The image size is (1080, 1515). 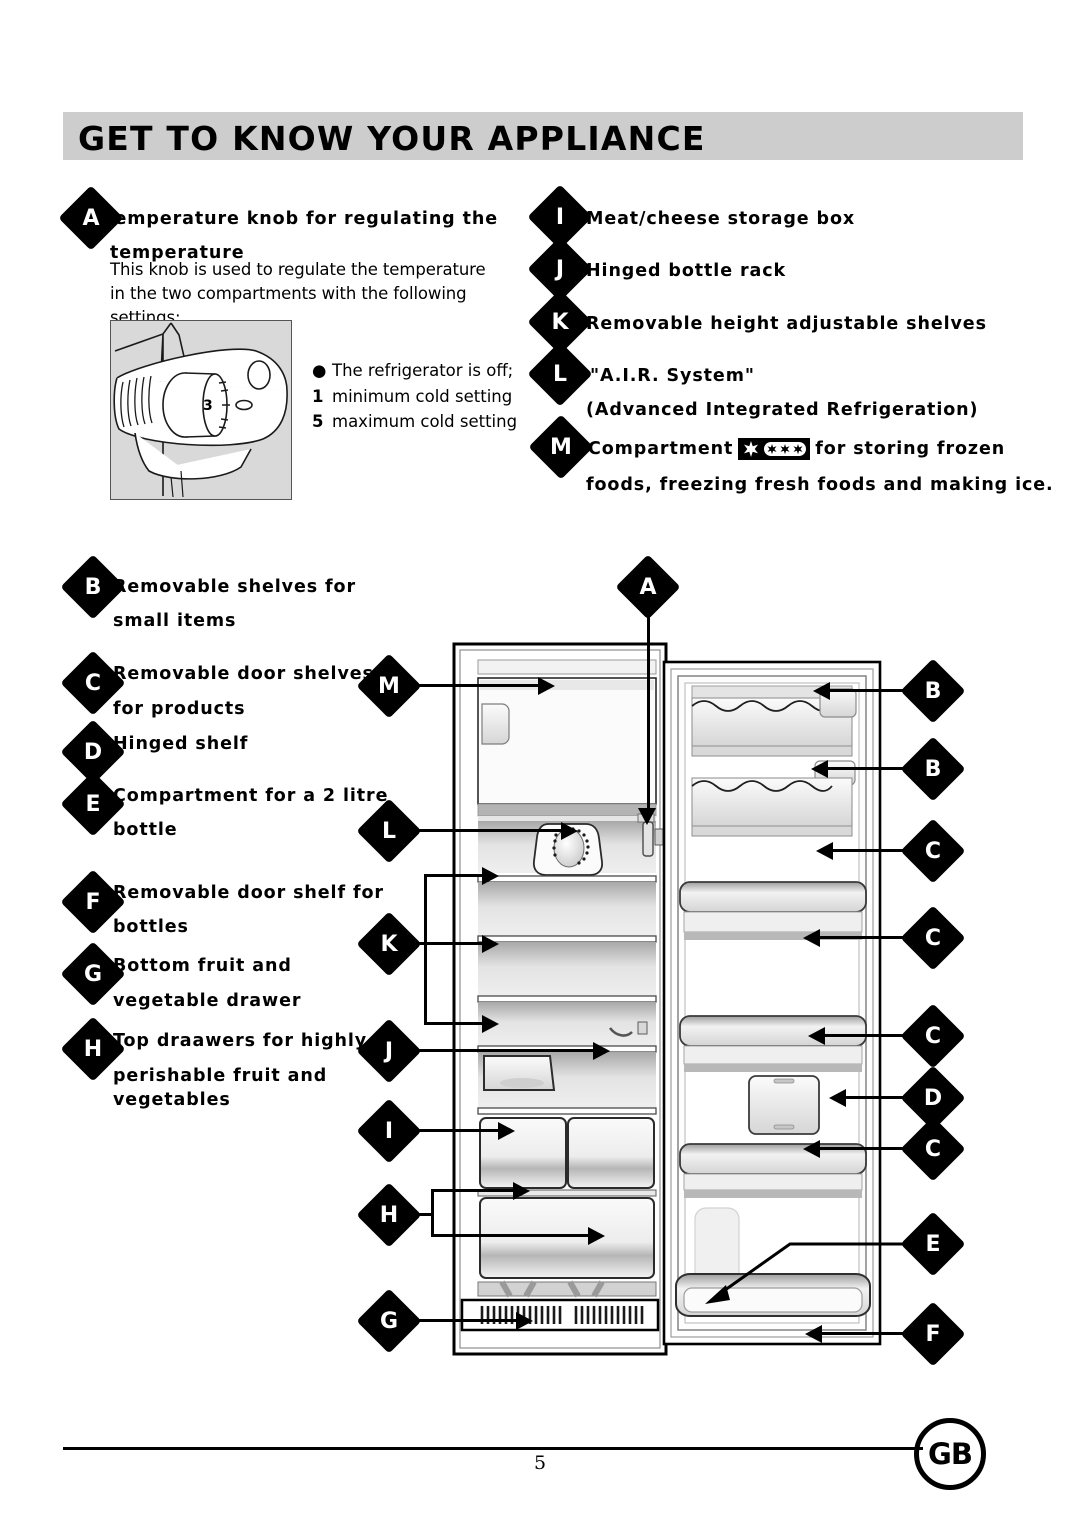 I want to click on callout-marker-f: F, so click(x=933, y=1334).